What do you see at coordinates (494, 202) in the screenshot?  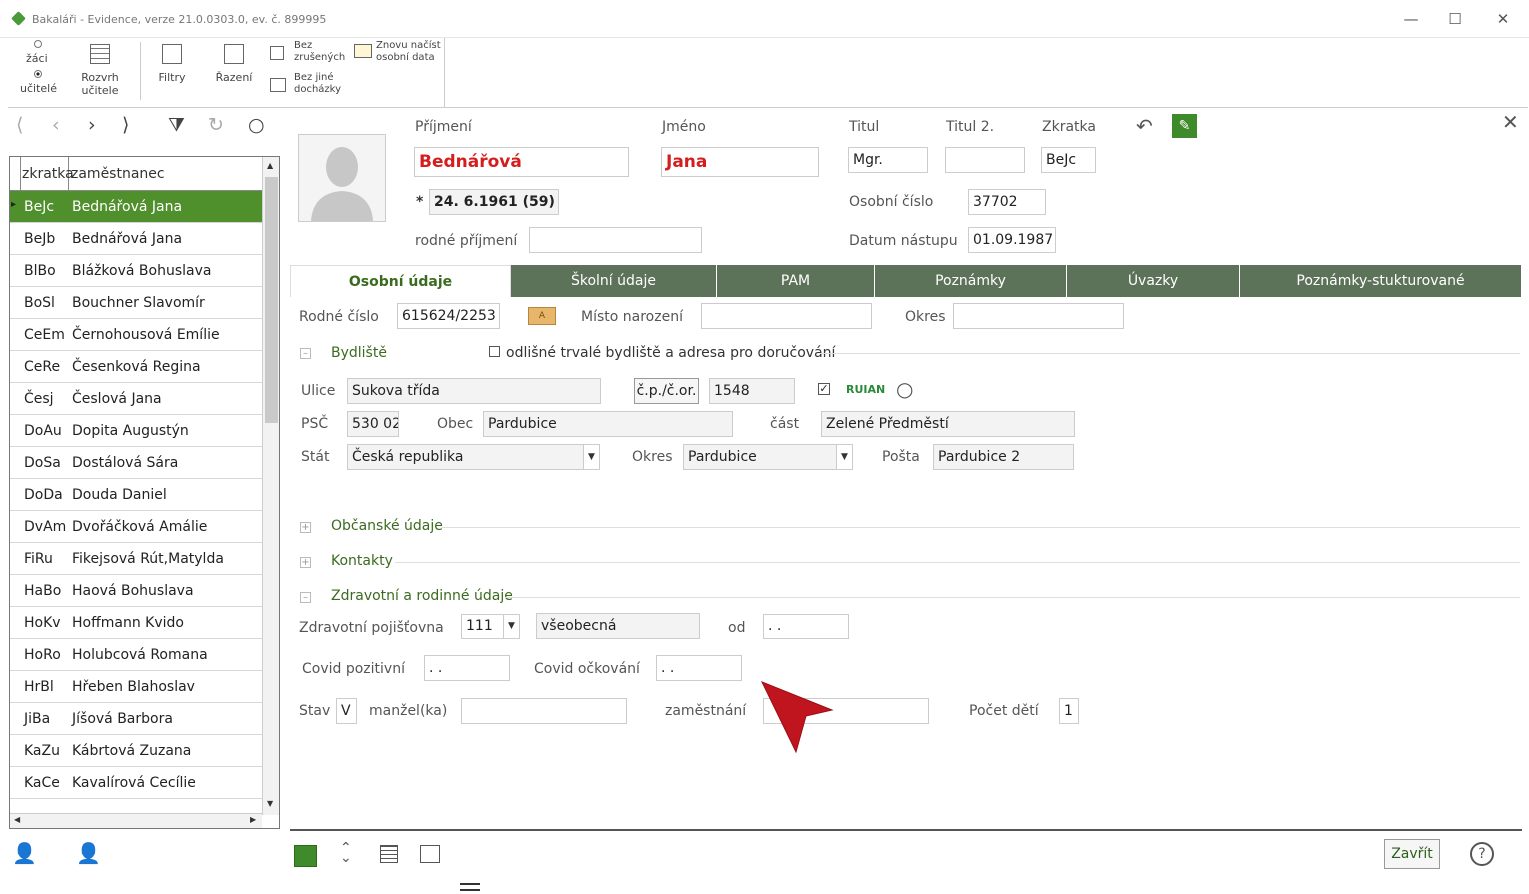 I see `birth-date-field: 24. 6.1961 (59)` at bounding box center [494, 202].